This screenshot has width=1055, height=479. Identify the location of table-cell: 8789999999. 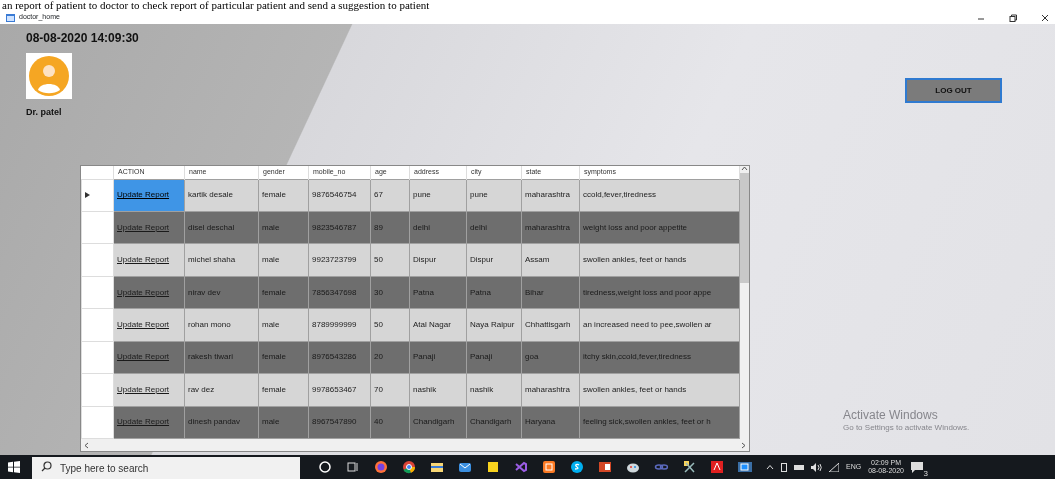
(339, 325).